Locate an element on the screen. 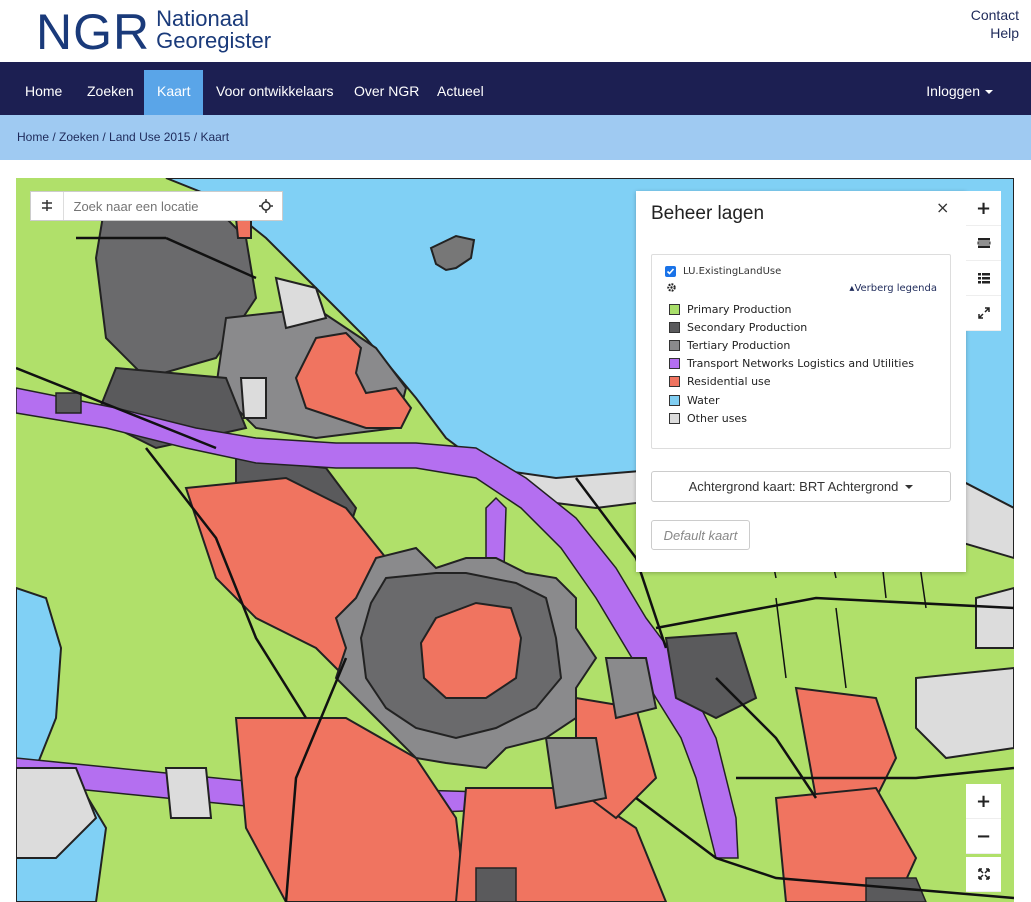  zoom-out-button: − is located at coordinates (983, 836).